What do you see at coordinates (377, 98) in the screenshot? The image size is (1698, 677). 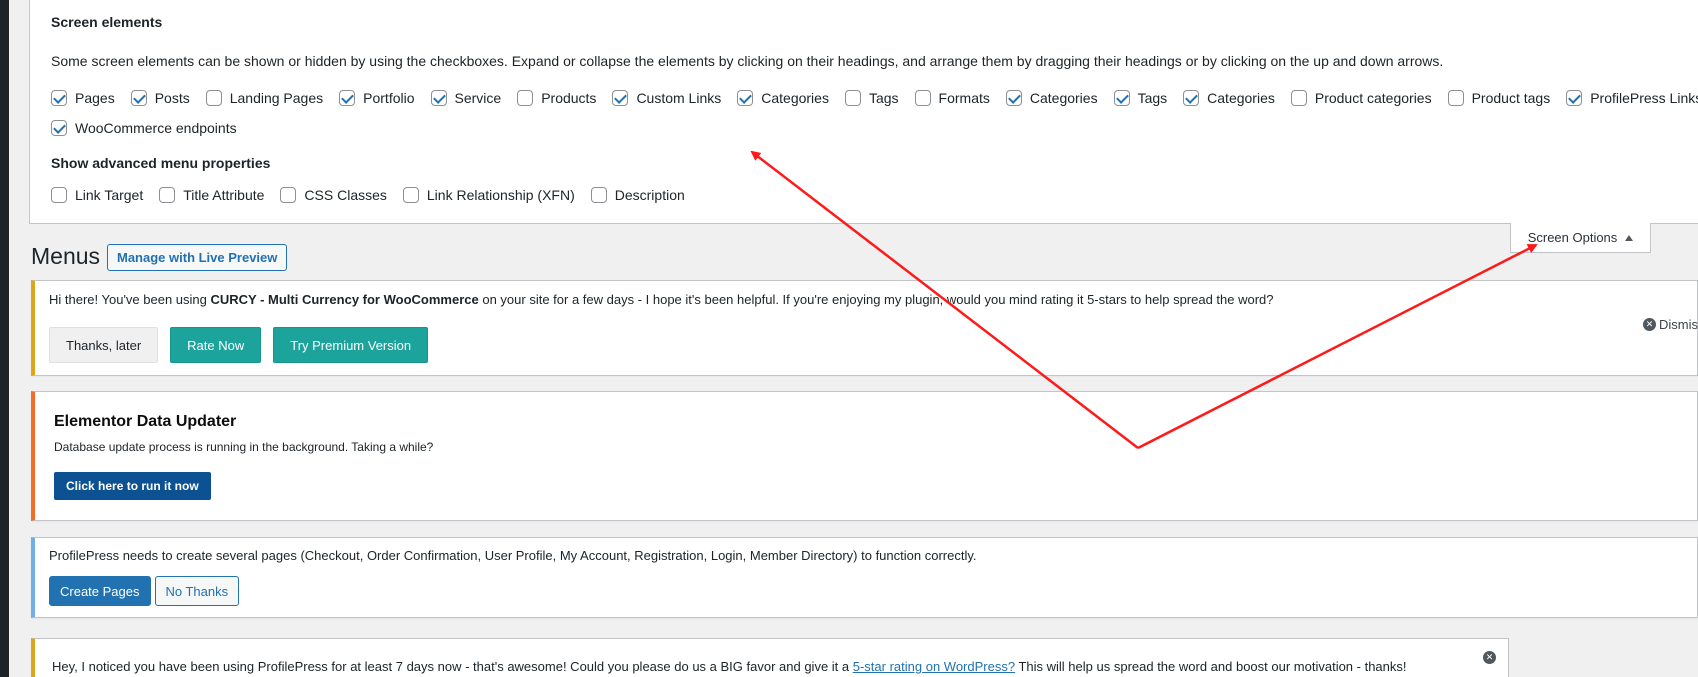 I see `checkbox-portfolio: Portfolio` at bounding box center [377, 98].